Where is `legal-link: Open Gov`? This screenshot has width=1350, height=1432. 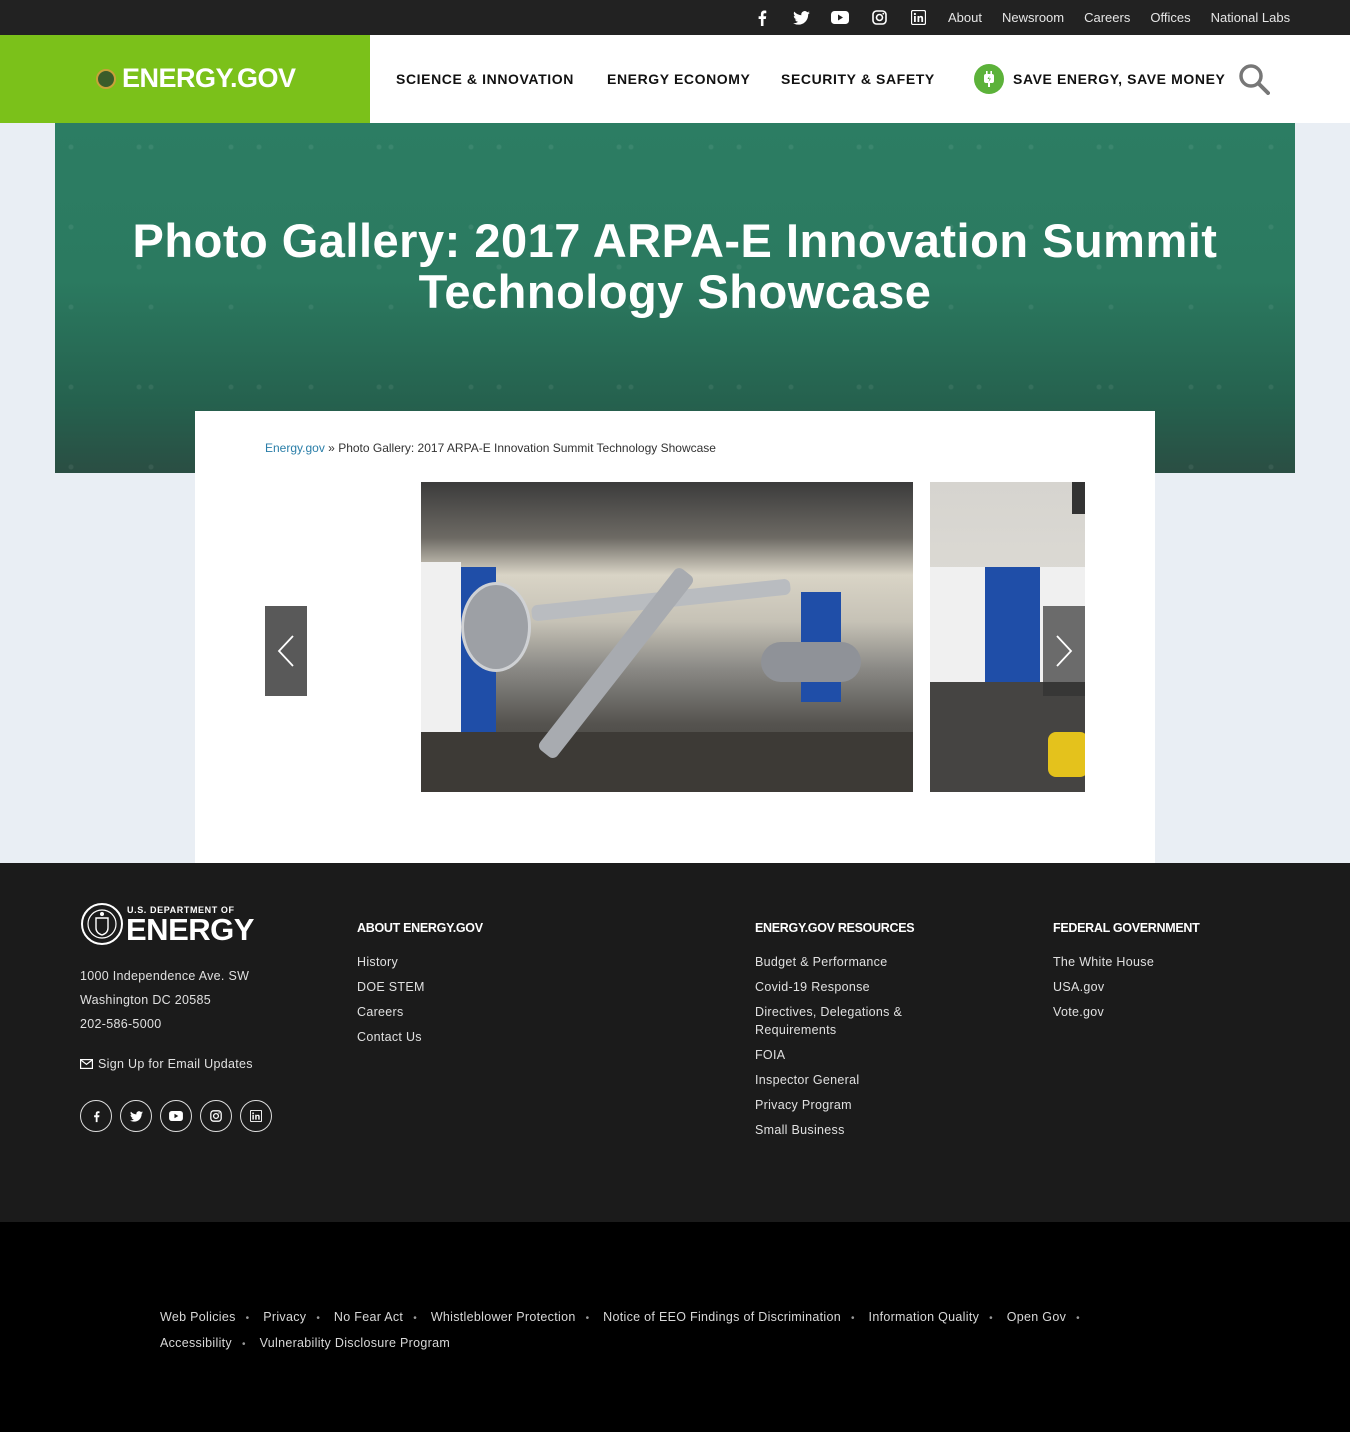 legal-link: Open Gov is located at coordinates (1036, 1317).